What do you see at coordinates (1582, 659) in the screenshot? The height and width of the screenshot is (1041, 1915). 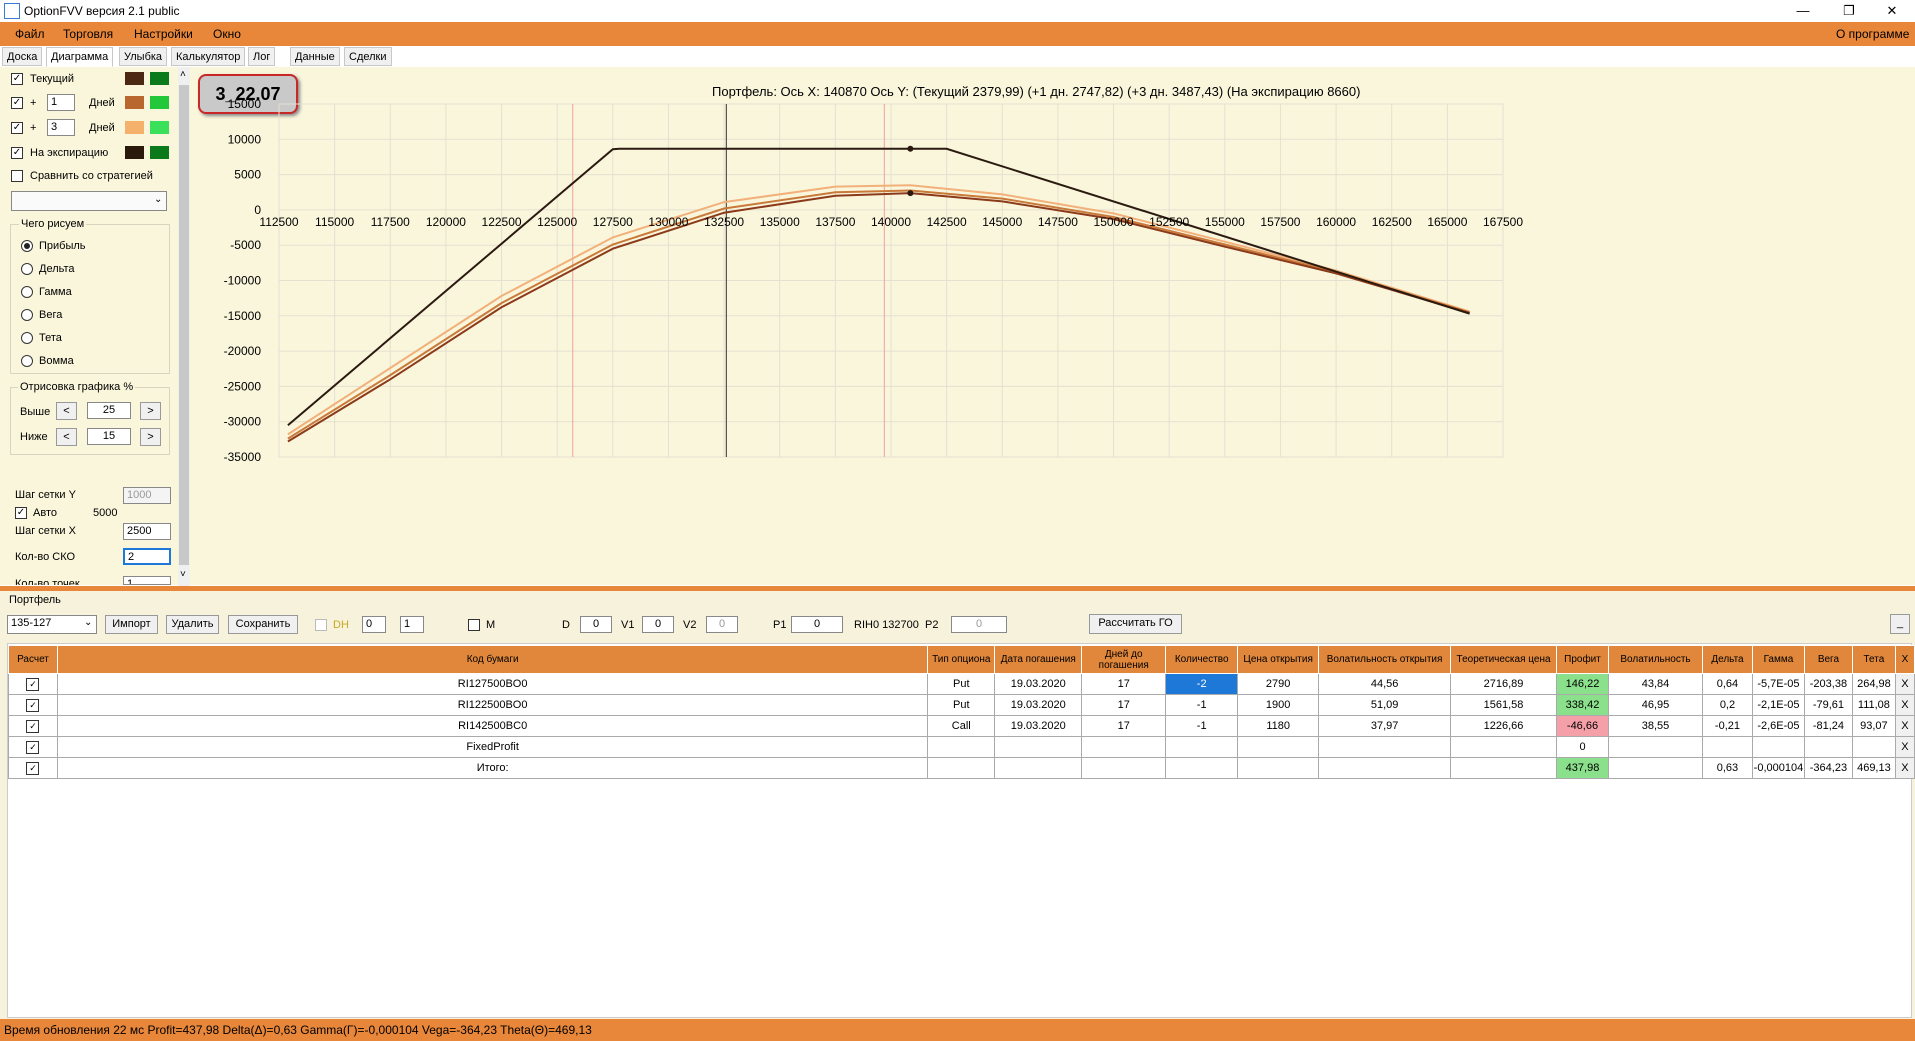 I see `column-header: Профит` at bounding box center [1582, 659].